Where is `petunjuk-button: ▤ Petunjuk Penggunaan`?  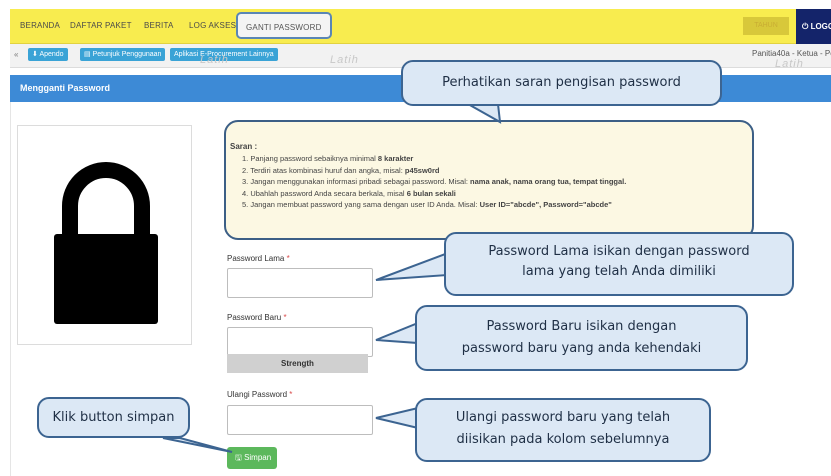 petunjuk-button: ▤ Petunjuk Penggunaan is located at coordinates (123, 54).